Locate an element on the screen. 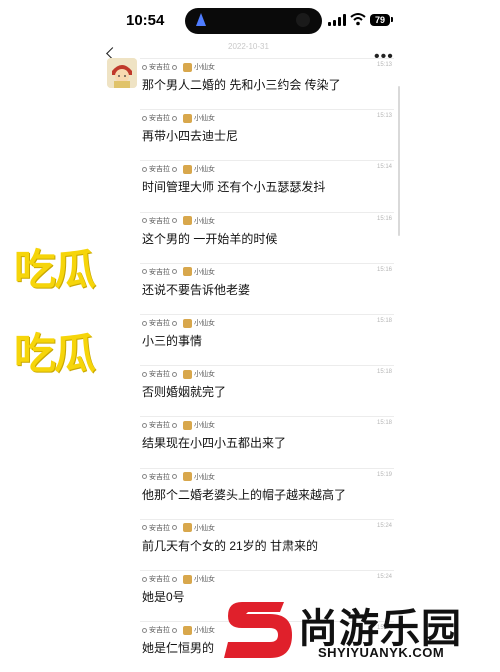  message-text: 前几天有个女的 21岁的 甘肃来的 is located at coordinates (230, 545).